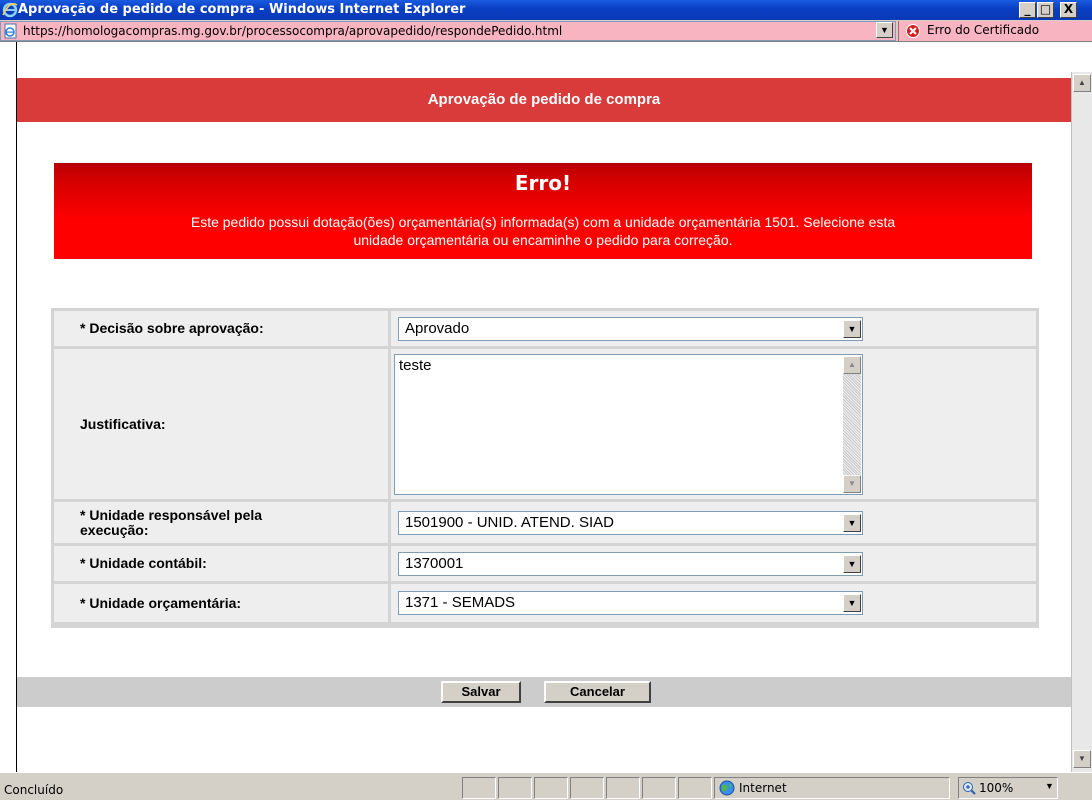  I want to click on decisao-label: * Decisão sobre aprovação:, so click(221, 328).